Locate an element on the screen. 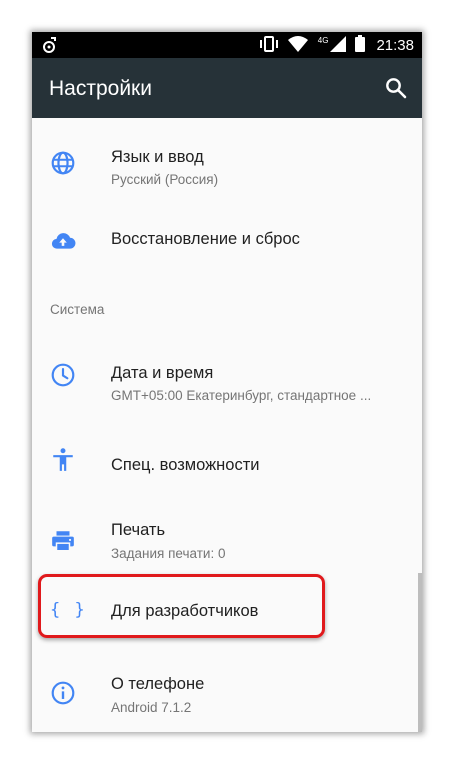 The height and width of the screenshot is (764, 455). highlight-frame is located at coordinates (181, 606).